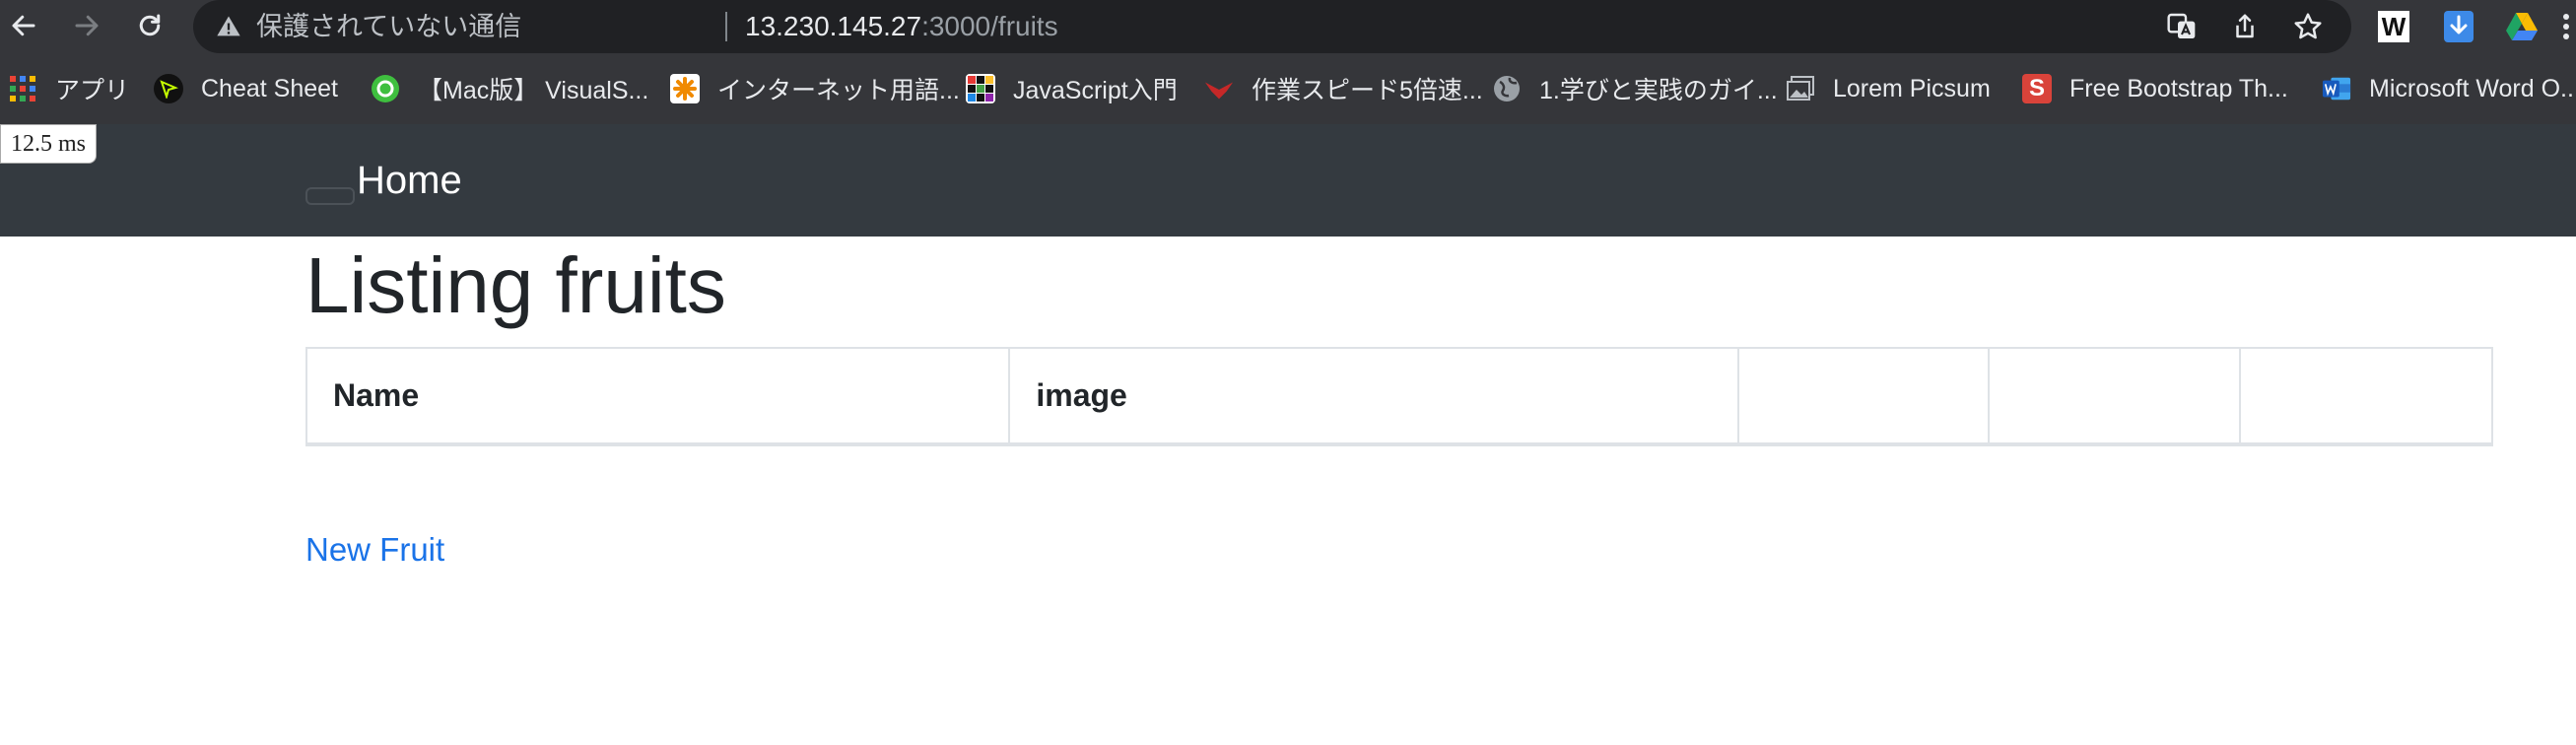 The width and height of the screenshot is (2576, 745). I want to click on omnibox-divider, so click(726, 26).